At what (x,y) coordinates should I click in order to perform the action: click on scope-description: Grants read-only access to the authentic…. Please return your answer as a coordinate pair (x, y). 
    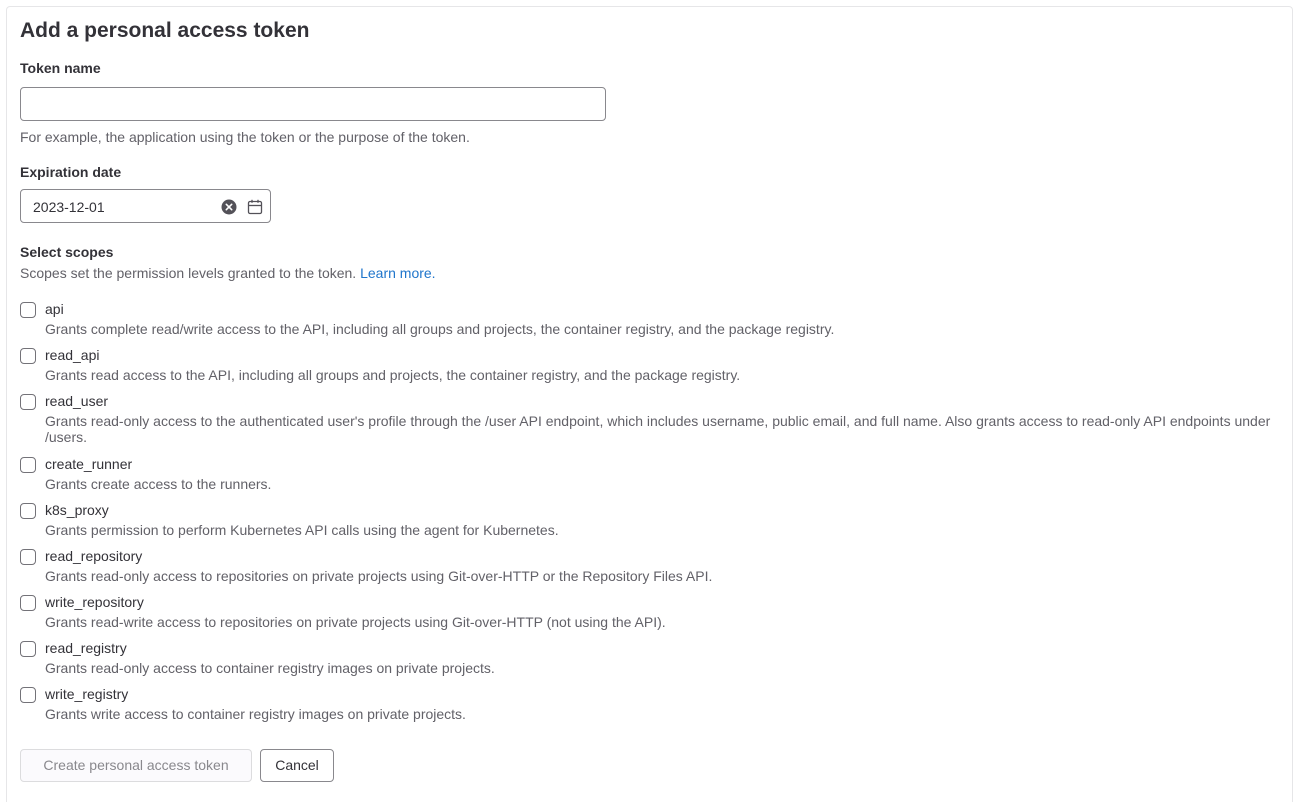
    Looking at the image, I should click on (658, 429).